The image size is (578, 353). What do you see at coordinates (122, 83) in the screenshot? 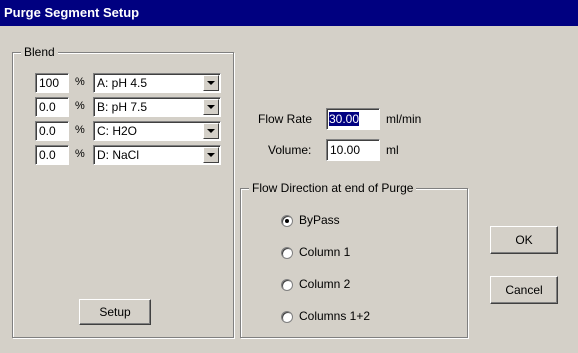
I see `blend-a-solvent-value: A: pH 4.5` at bounding box center [122, 83].